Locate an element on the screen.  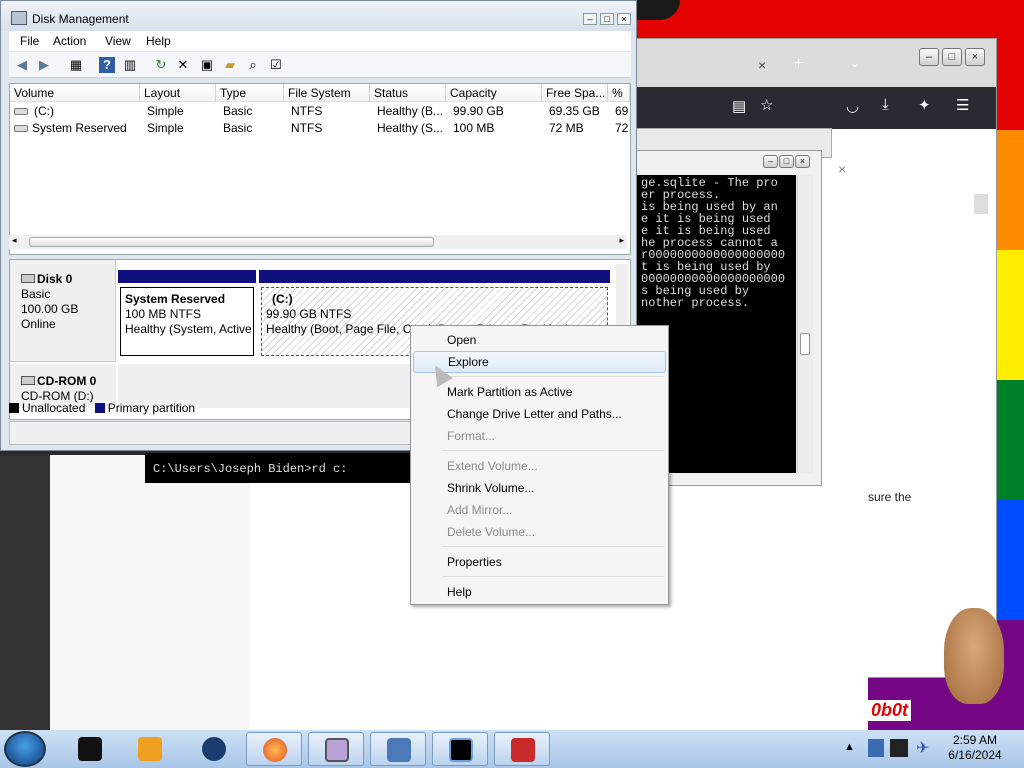
toolbar: ◀ ▶ ▦ ? ▥ ↻ ✕ ▣ ▰ ⌕ ☑ is located at coordinates (320, 65).